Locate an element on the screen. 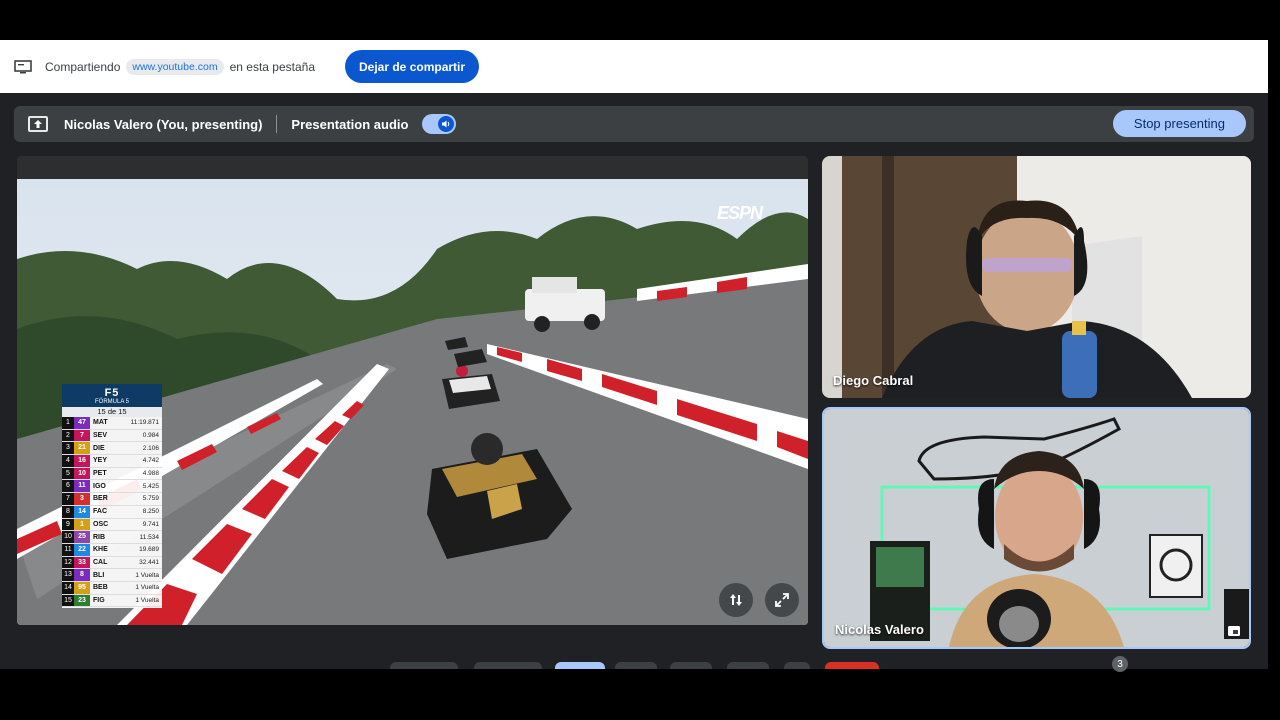 This screenshot has height=720, width=1280. presenter-name: Nicolas Valero (You, presenting) is located at coordinates (163, 124).